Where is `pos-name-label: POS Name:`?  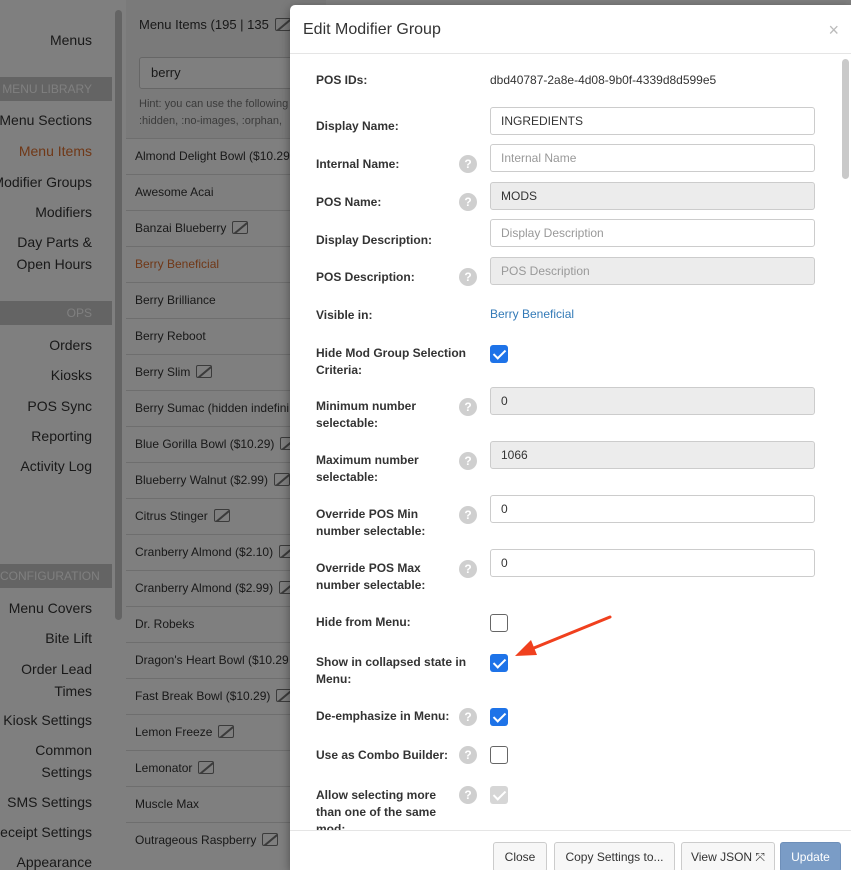 pos-name-label: POS Name: is located at coordinates (349, 202).